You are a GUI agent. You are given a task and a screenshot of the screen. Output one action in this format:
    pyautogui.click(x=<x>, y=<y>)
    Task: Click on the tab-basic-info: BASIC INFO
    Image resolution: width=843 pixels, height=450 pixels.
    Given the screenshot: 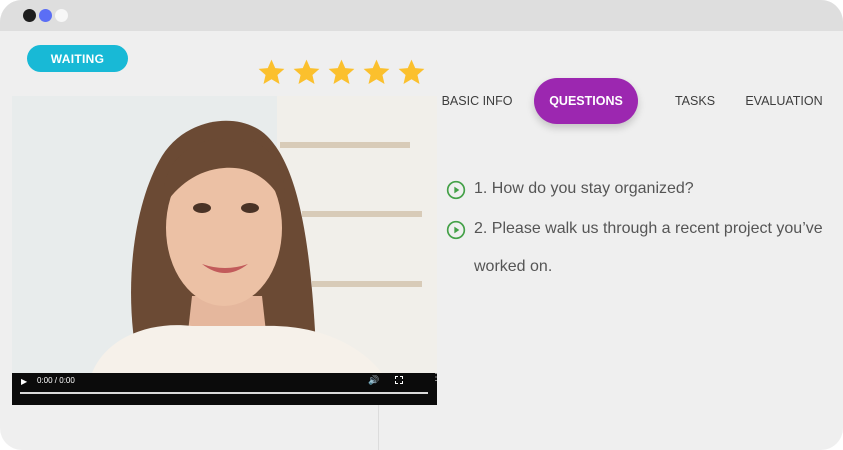 What is the action you would take?
    pyautogui.click(x=477, y=101)
    